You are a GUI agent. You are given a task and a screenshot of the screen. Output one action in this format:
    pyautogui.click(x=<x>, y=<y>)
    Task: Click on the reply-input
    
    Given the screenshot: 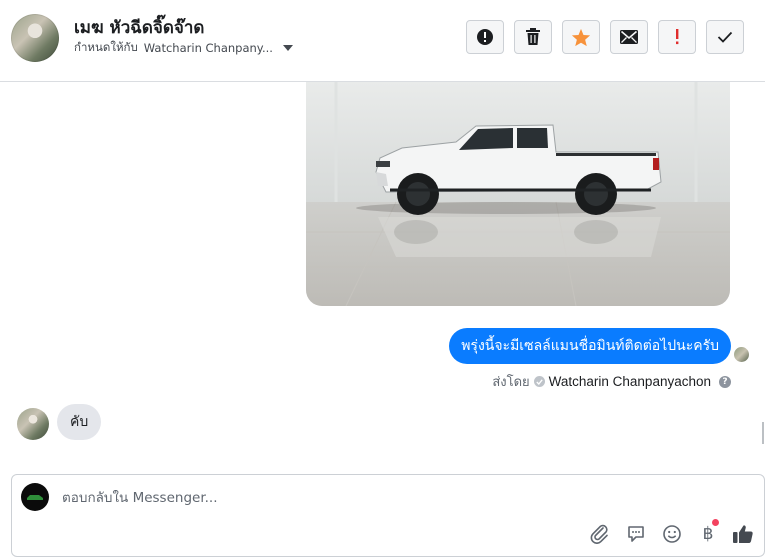 What is the action you would take?
    pyautogui.click(x=322, y=498)
    